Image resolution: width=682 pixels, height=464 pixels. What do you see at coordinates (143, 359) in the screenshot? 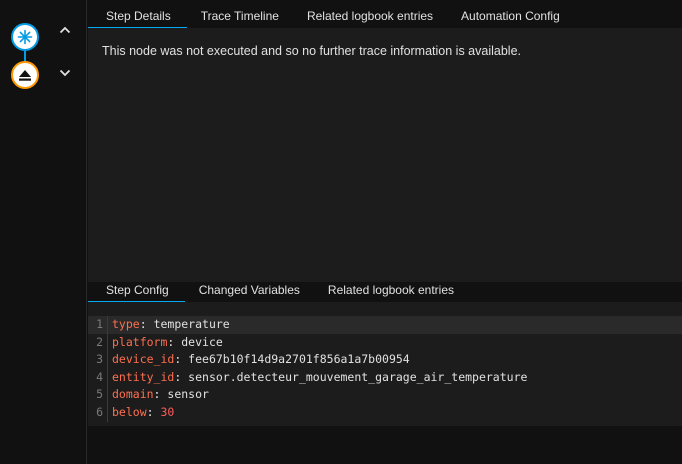
I see `yaml-key: device_id` at bounding box center [143, 359].